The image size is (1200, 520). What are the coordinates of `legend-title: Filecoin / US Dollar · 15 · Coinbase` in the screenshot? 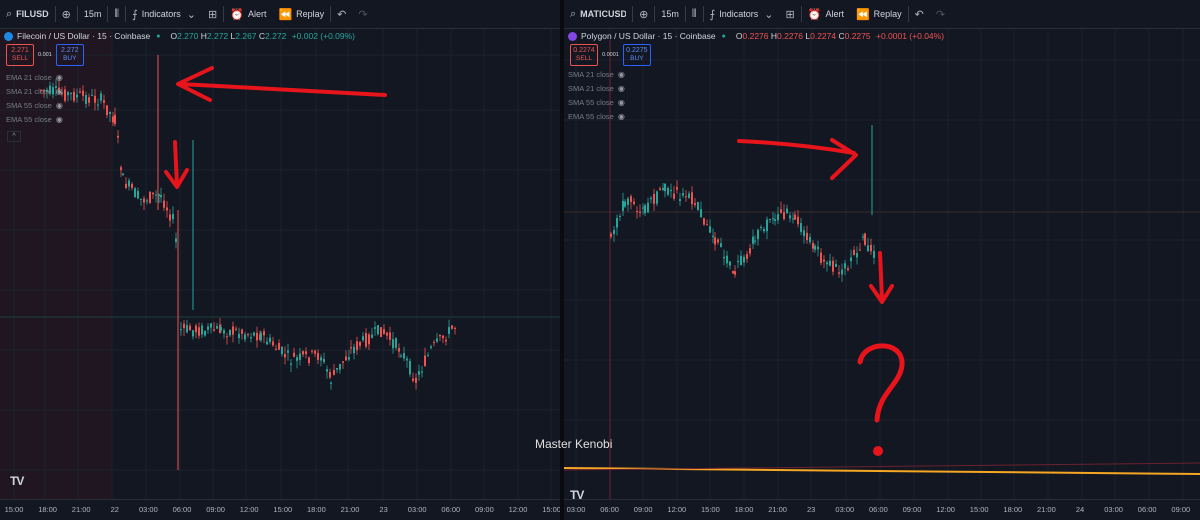 It's located at (84, 36).